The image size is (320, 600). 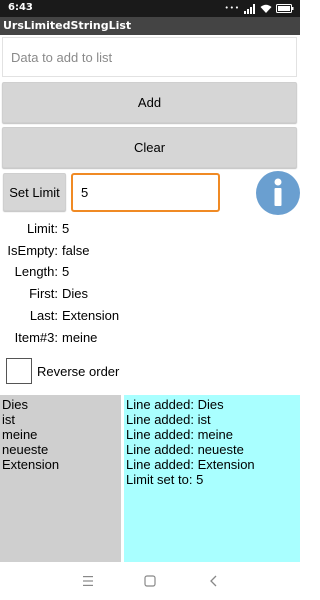 I want to click on log-line: Line added: Extension, so click(x=190, y=464).